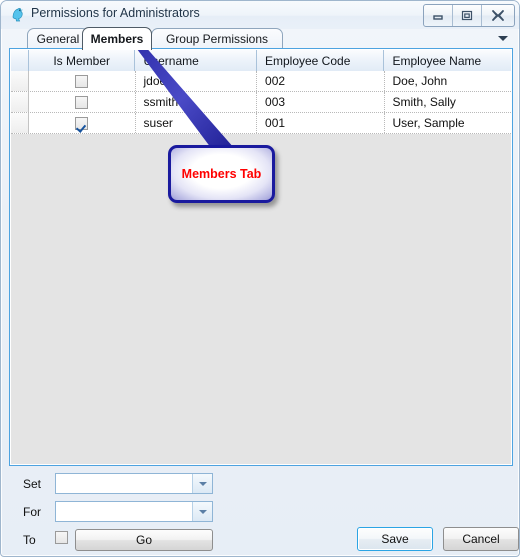  I want to click on tab-general-label: General, so click(58, 39).